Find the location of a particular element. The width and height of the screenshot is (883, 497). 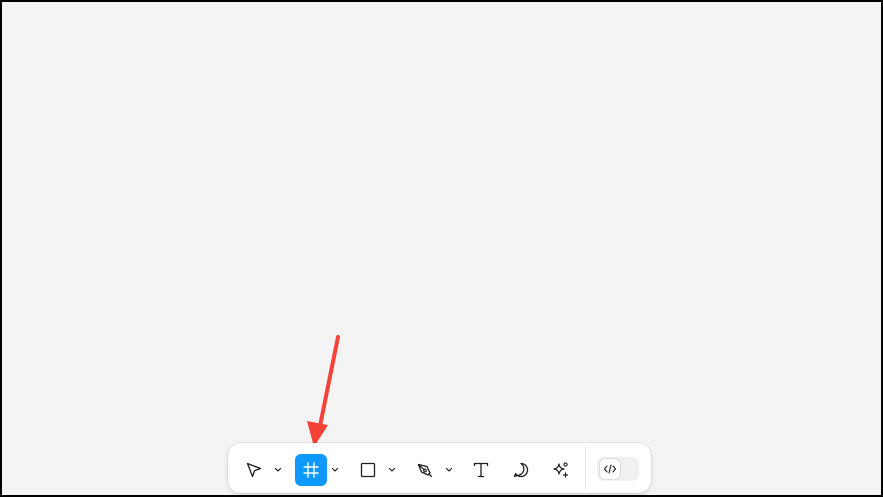

frame-hash-icon is located at coordinates (311, 470).